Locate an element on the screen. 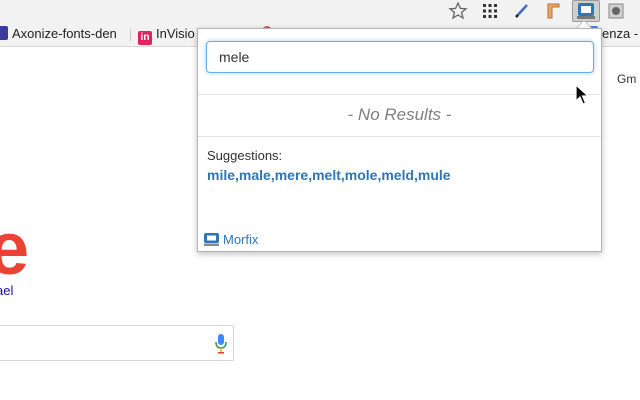 This screenshot has height=400, width=640. suggestions-label: Suggestions: is located at coordinates (245, 155).